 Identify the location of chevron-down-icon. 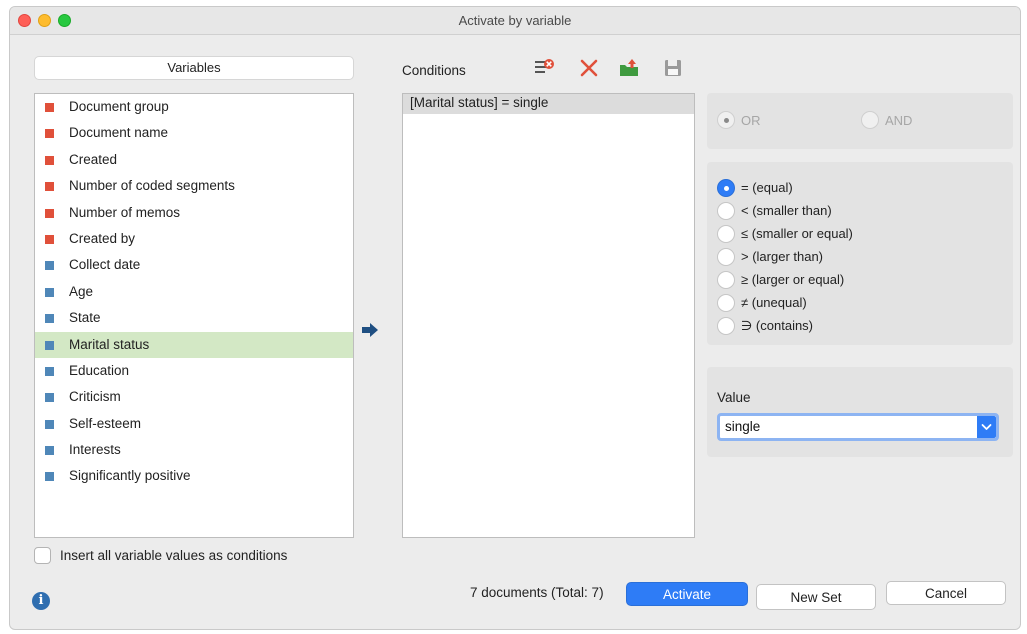
(986, 427).